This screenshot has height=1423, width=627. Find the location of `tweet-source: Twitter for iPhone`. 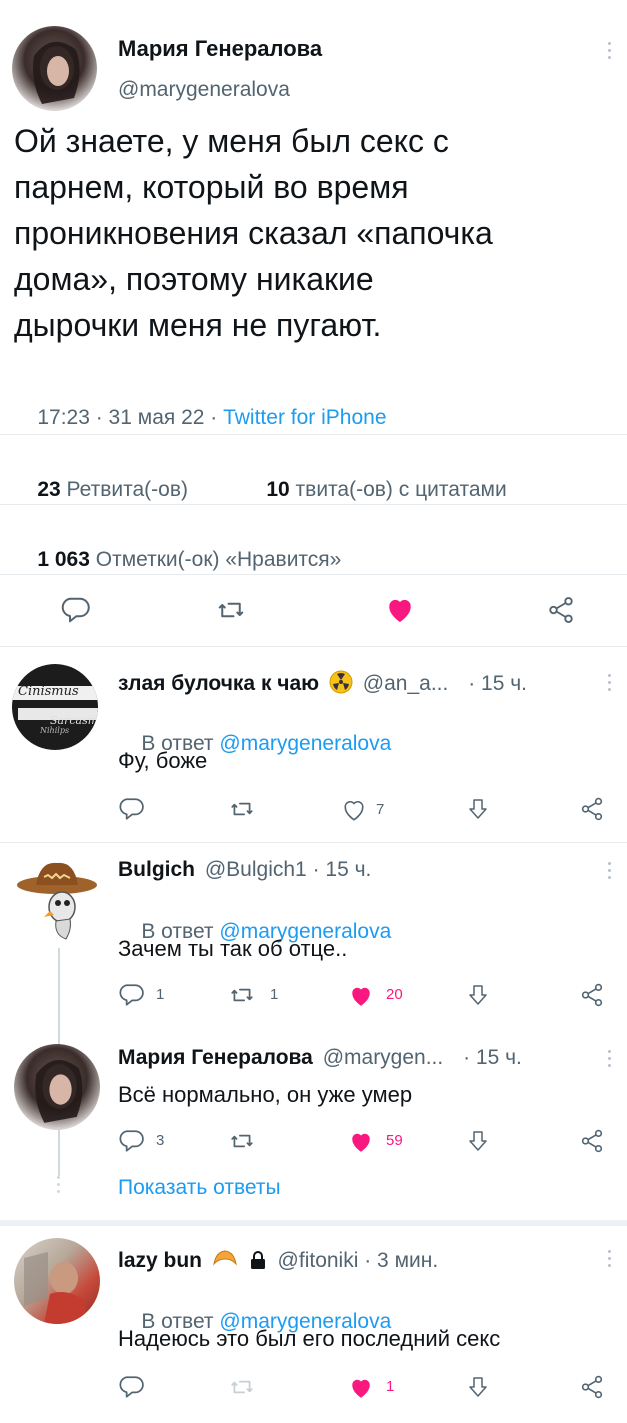

tweet-source: Twitter for iPhone is located at coordinates (304, 417).